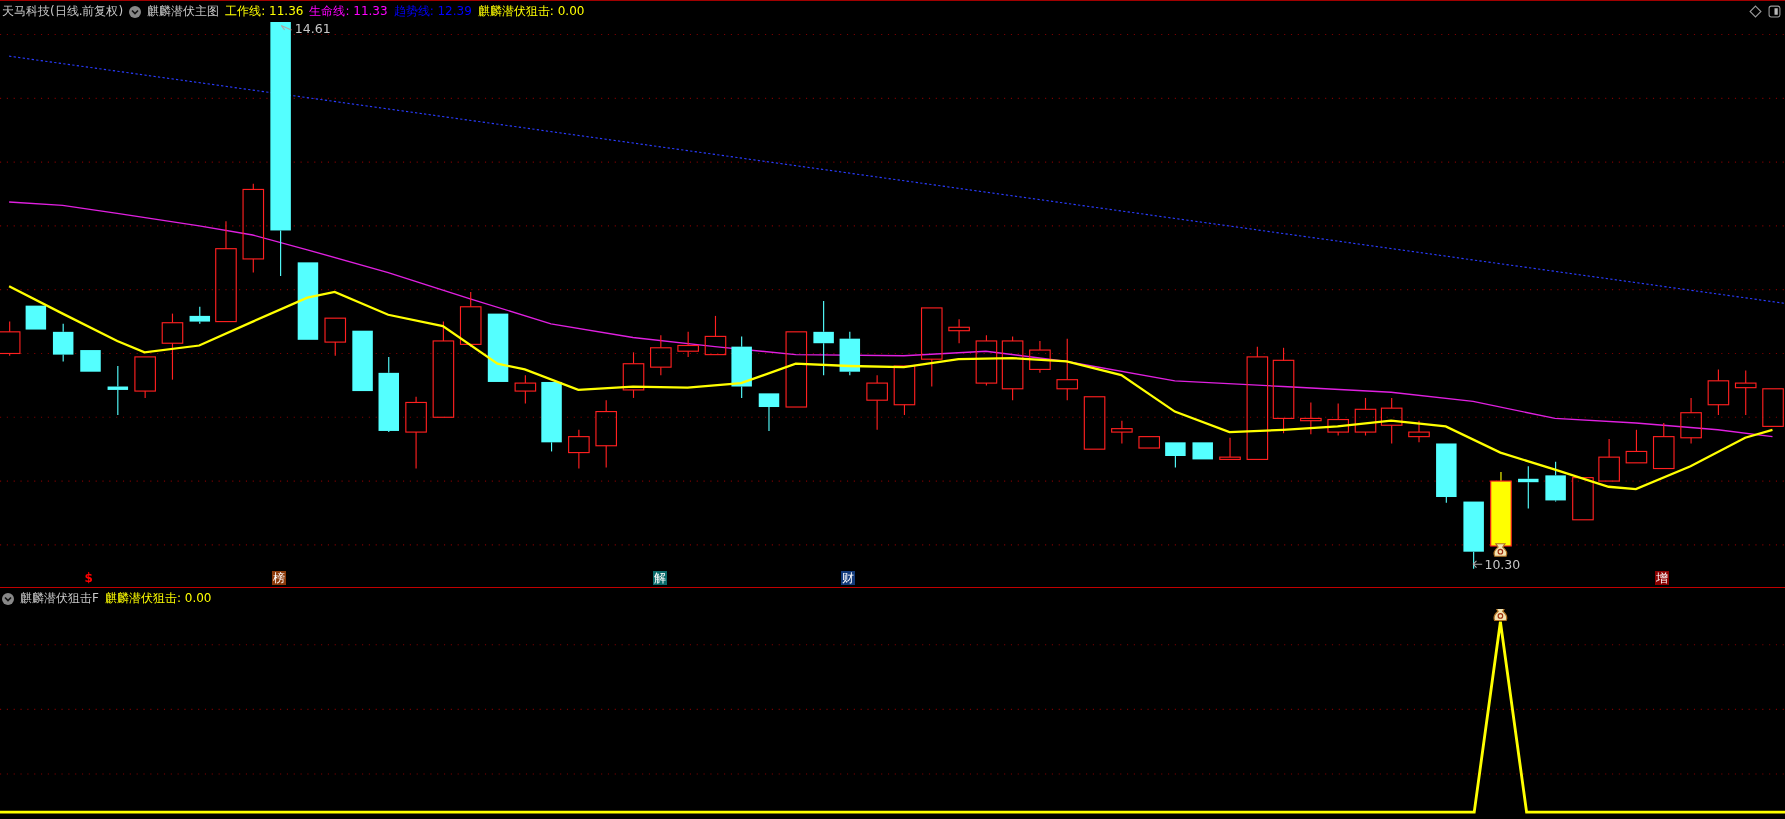  Describe the element at coordinates (660, 578) in the screenshot. I see `signal-tag: 解` at that location.